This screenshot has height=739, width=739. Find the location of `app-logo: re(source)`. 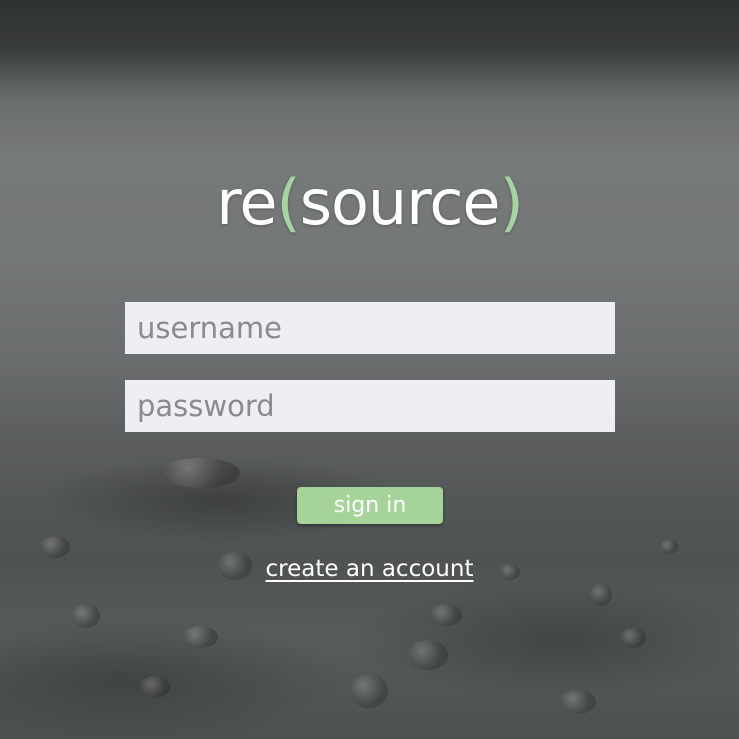

app-logo: re(source) is located at coordinates (369, 203).